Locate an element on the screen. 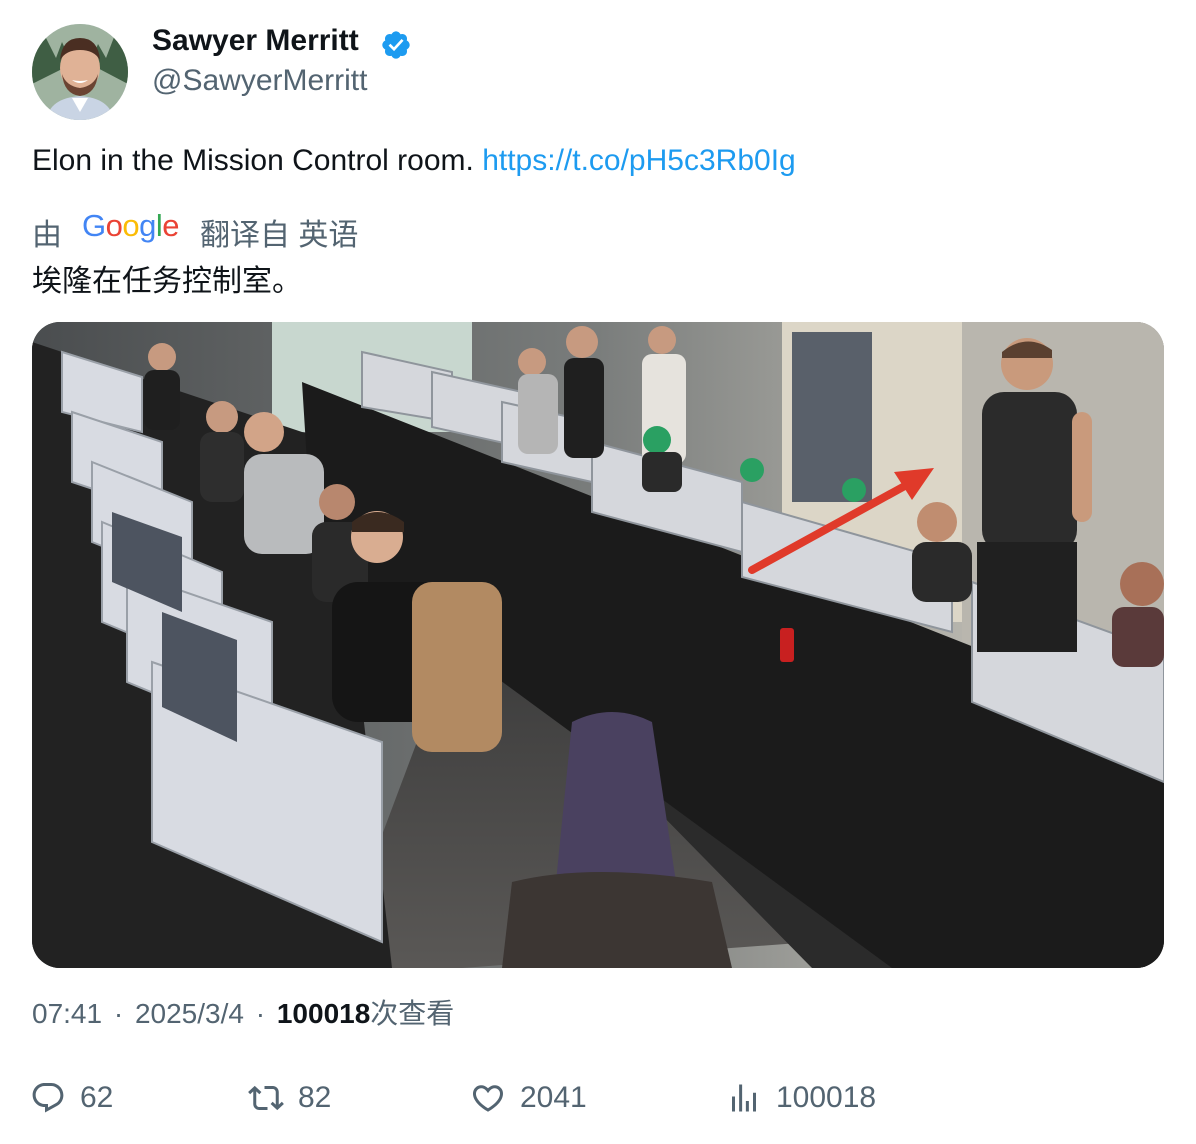  reply-icon is located at coordinates (48, 1098).